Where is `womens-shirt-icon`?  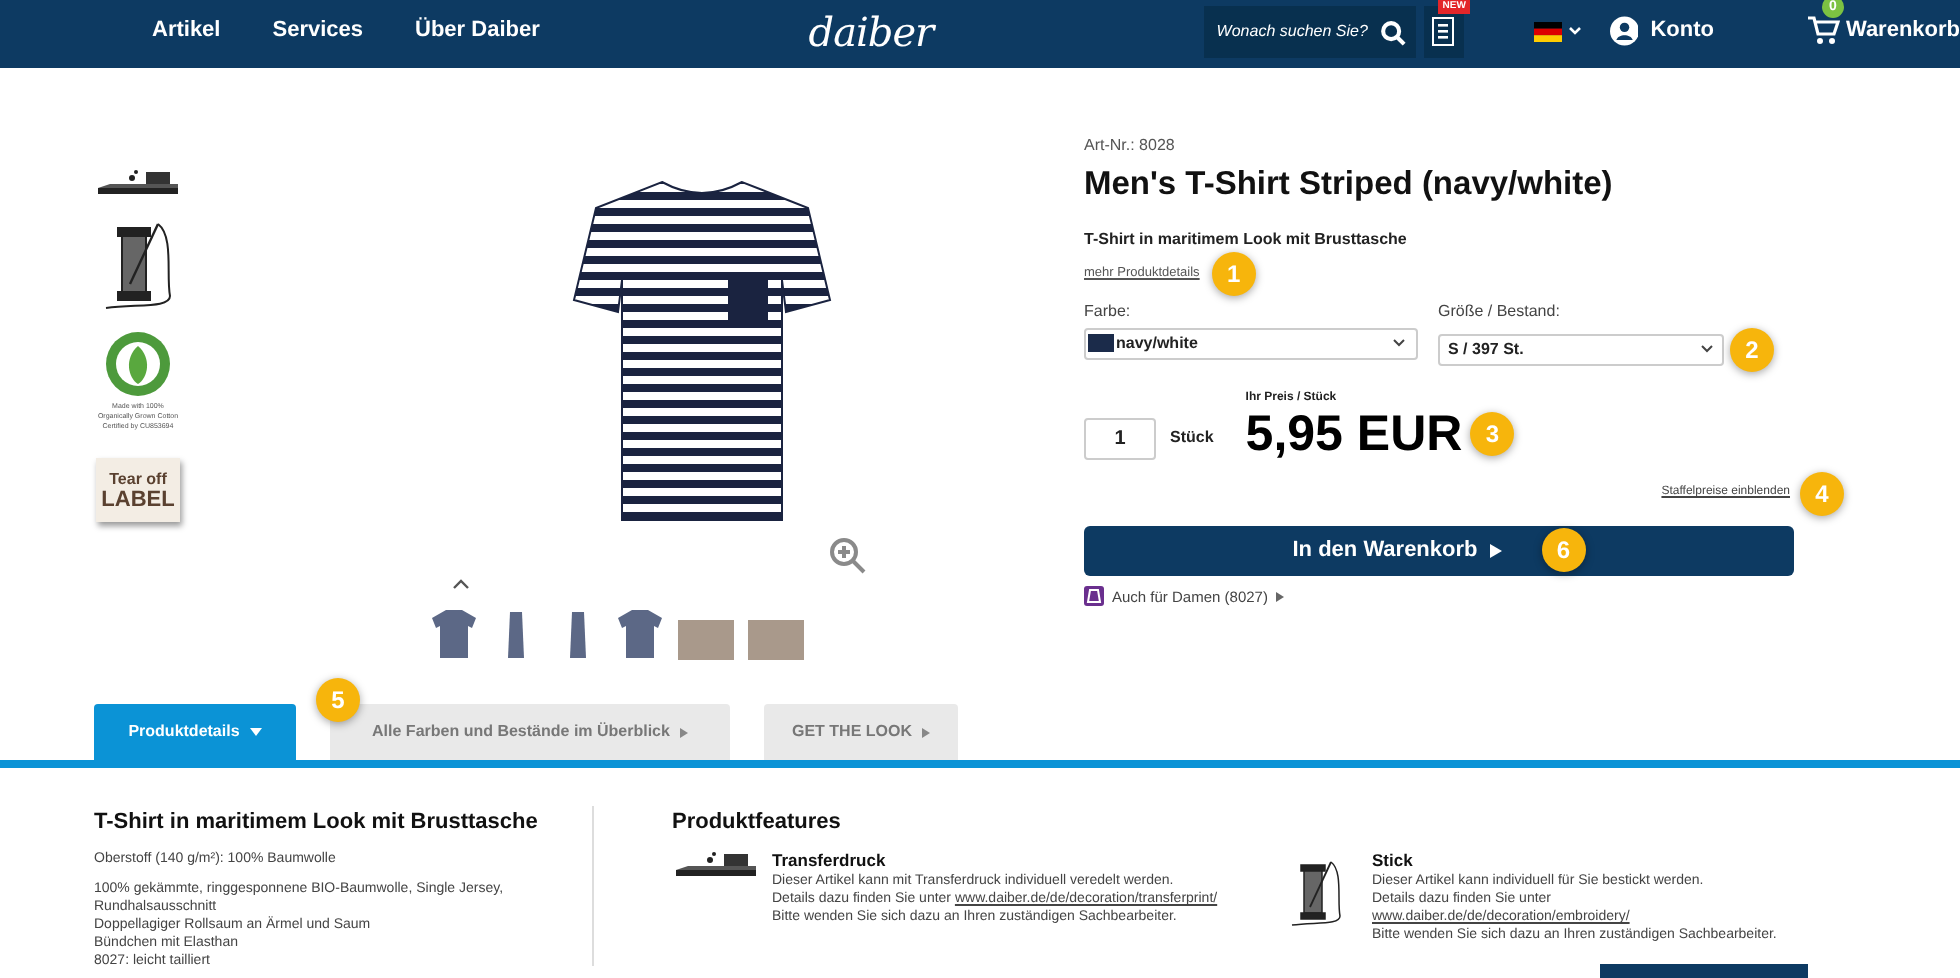
womens-shirt-icon is located at coordinates (1094, 596).